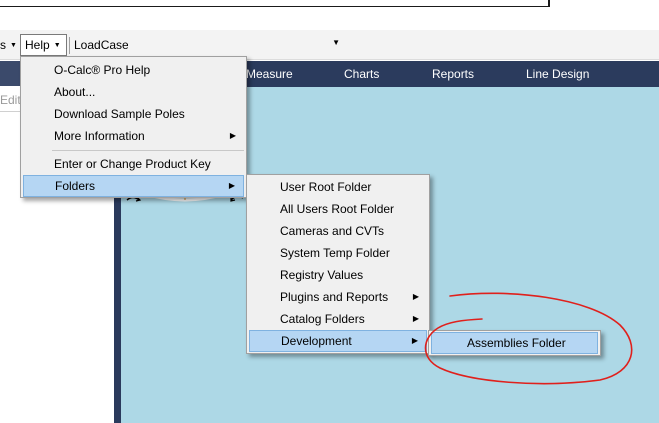  What do you see at coordinates (133, 186) in the screenshot?
I see `menu-item-folders: Folders ▶` at bounding box center [133, 186].